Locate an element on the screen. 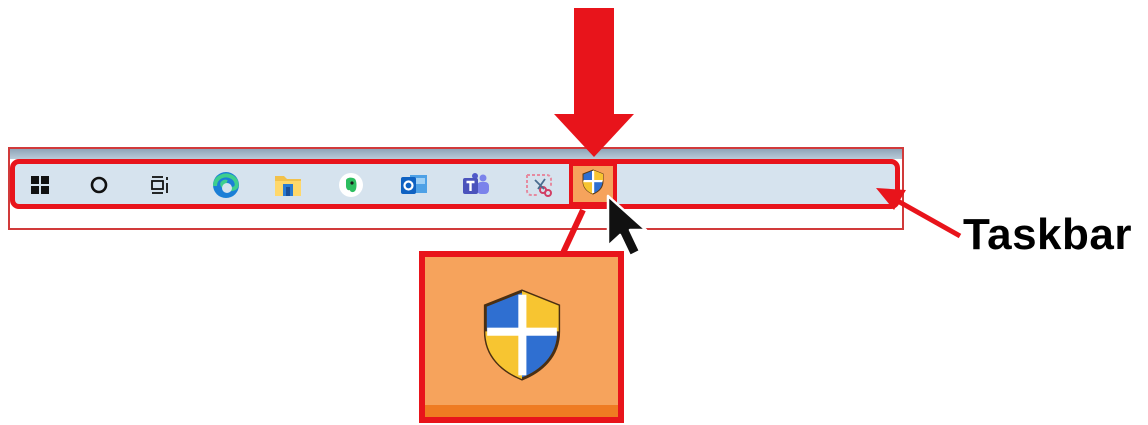  outlook-icon is located at coordinates (414, 185).